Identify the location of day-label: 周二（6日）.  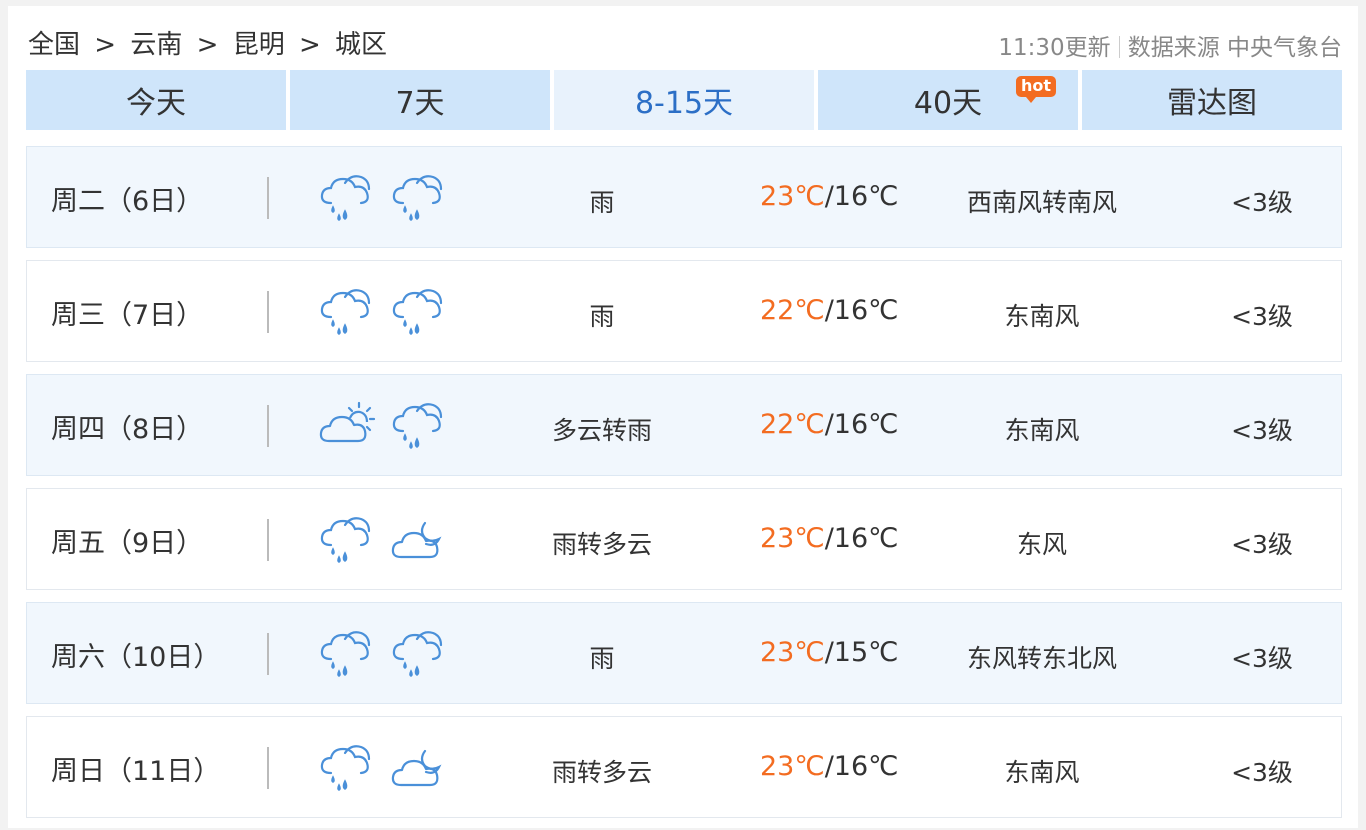
(127, 201).